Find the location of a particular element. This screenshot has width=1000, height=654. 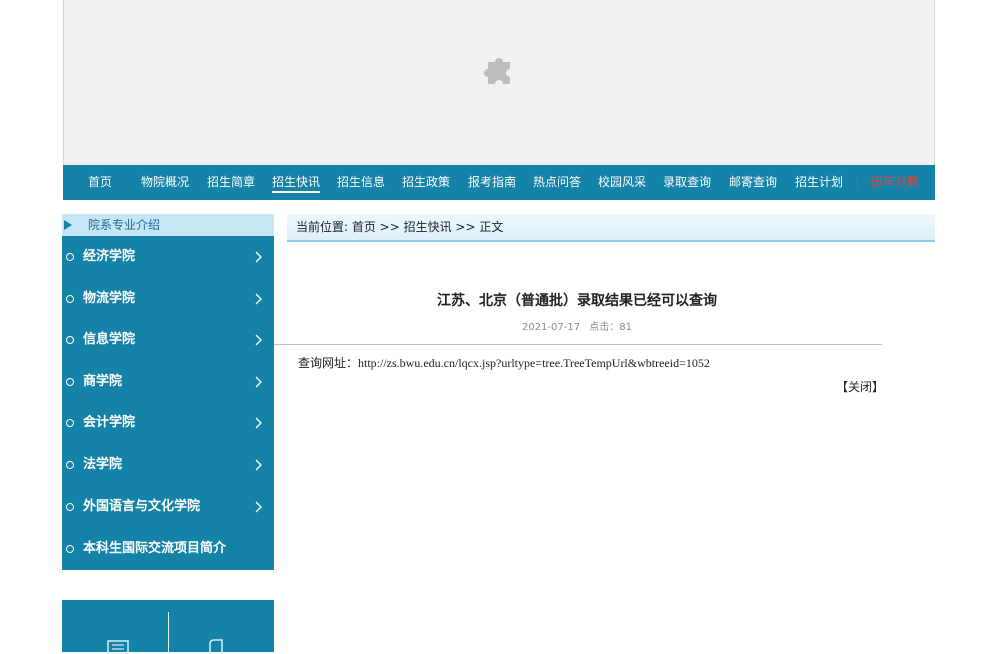

sidebar-item-international-exchange: 本科生国际交流项目简介 is located at coordinates (168, 549).